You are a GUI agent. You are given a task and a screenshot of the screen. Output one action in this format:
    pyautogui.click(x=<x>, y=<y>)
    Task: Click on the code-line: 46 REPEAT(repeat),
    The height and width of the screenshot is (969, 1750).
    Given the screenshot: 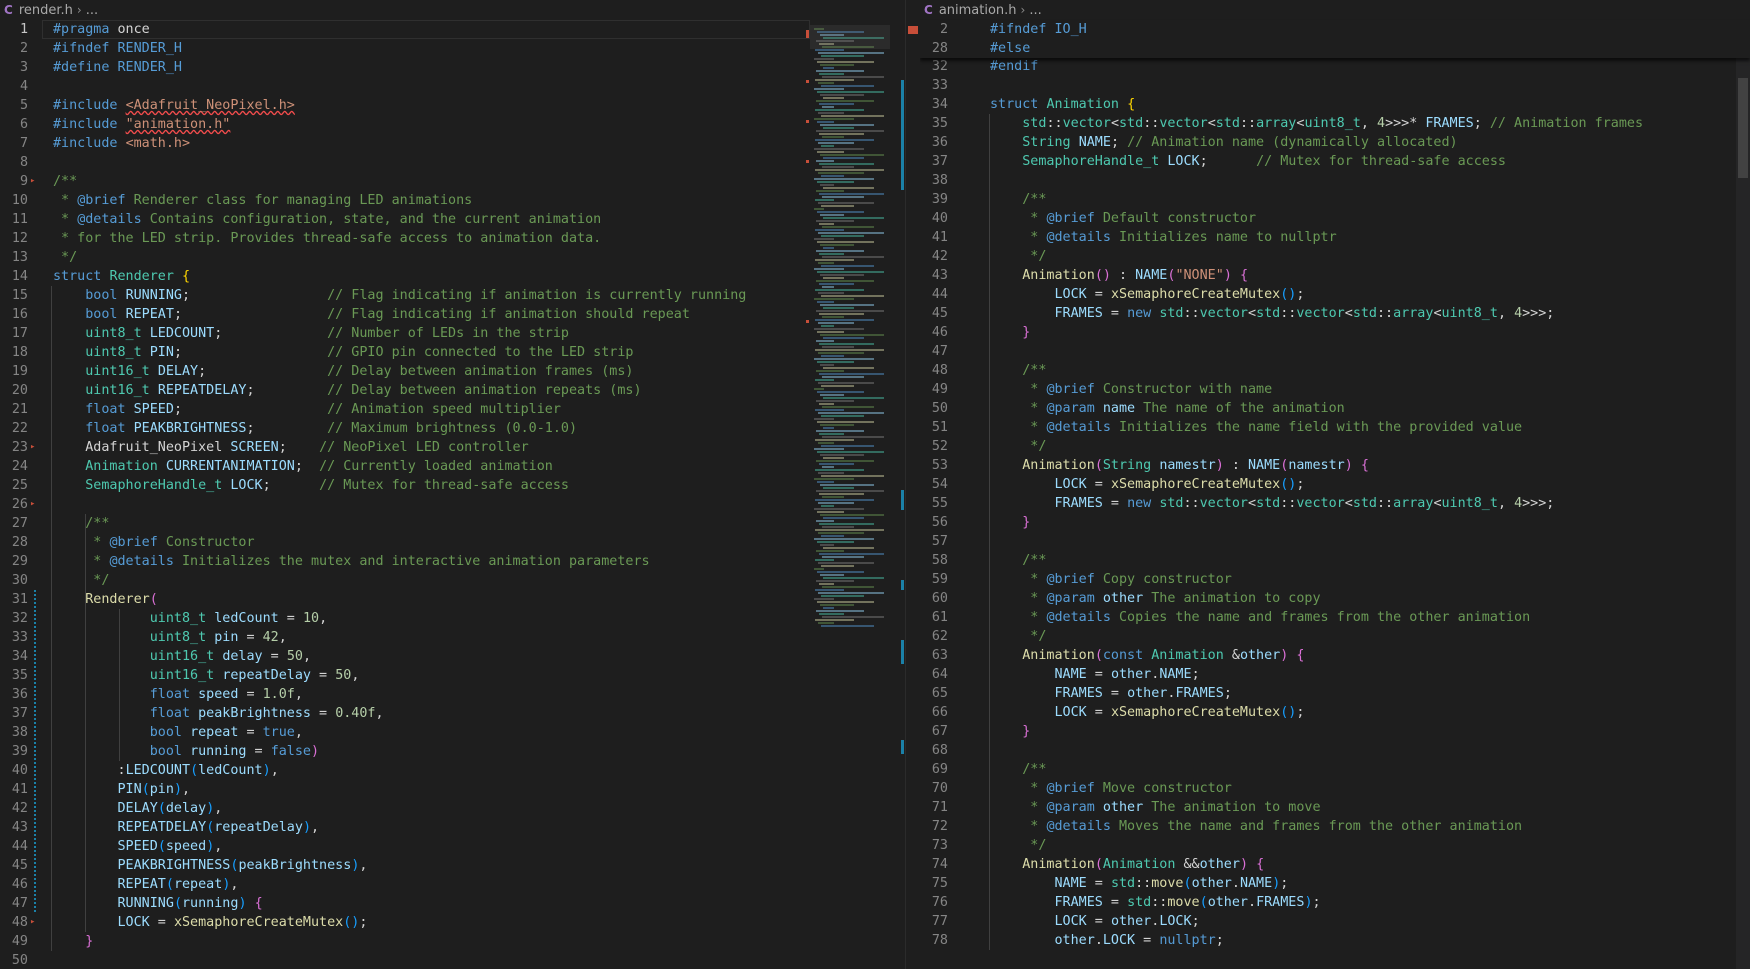 What is the action you would take?
    pyautogui.click(x=452, y=884)
    